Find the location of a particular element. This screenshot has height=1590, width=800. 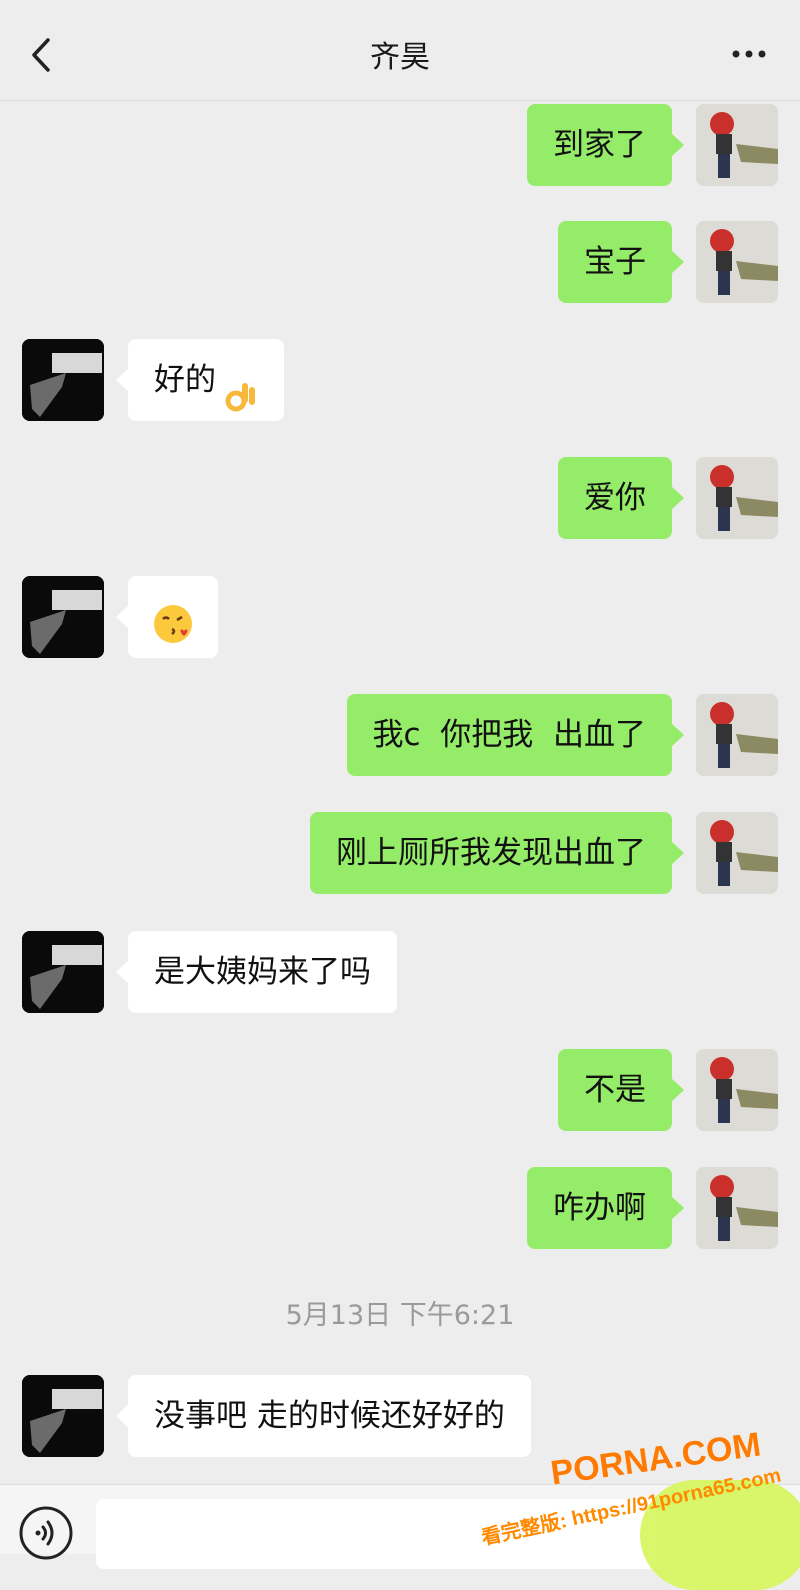

message-bubble-received: 没事吧 走的时候还好好的 is located at coordinates (323, 1416).